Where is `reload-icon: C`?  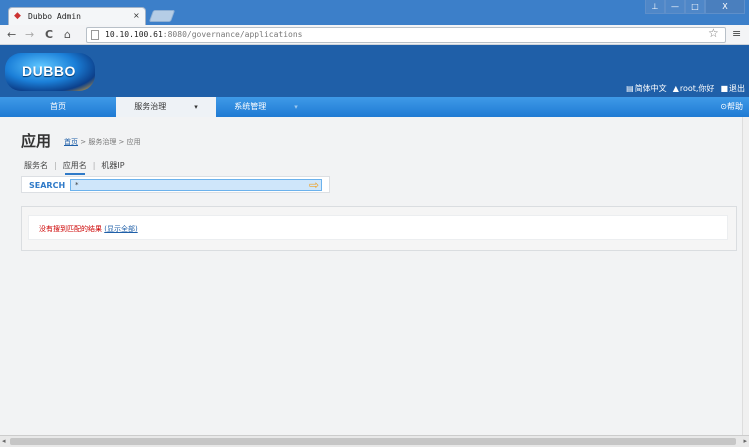
reload-icon: C is located at coordinates (49, 34).